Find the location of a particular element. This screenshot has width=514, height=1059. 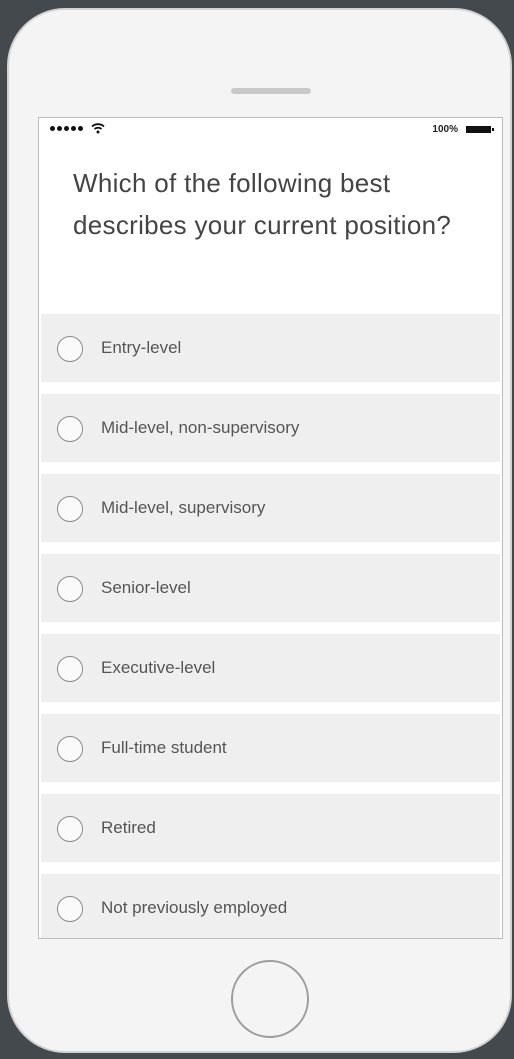

option-label: Not previously employed is located at coordinates (194, 907).